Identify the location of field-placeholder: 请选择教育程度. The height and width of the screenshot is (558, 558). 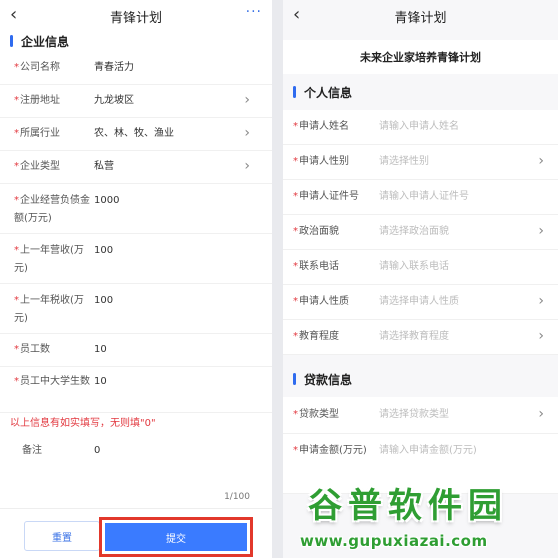
(414, 337).